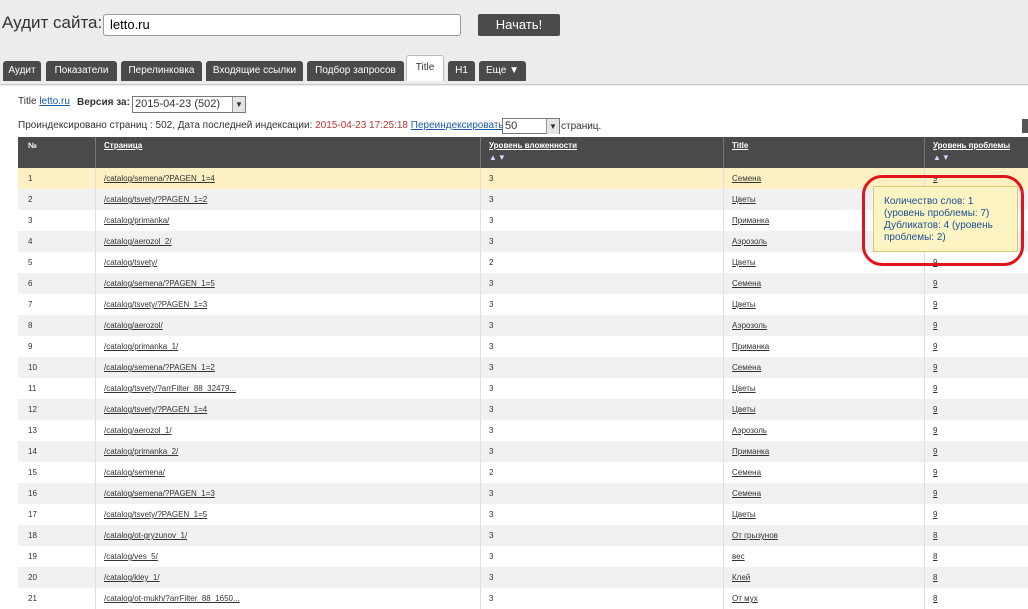  Describe the element at coordinates (159, 367) in the screenshot. I see `page-link: /catalog/semena/?PAGEN_1=2` at that location.